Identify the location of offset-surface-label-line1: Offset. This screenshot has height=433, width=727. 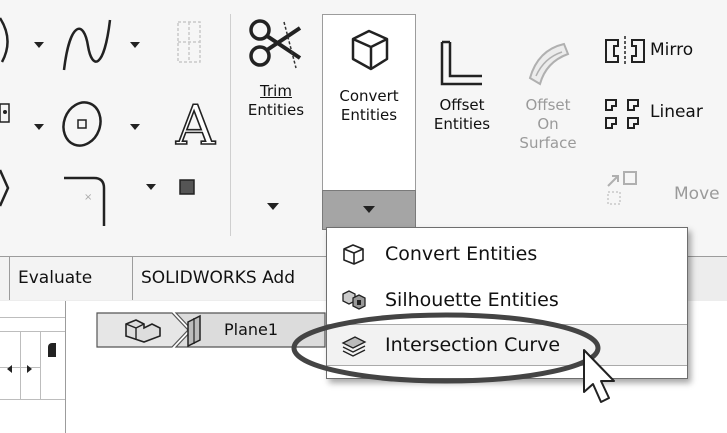
(548, 105).